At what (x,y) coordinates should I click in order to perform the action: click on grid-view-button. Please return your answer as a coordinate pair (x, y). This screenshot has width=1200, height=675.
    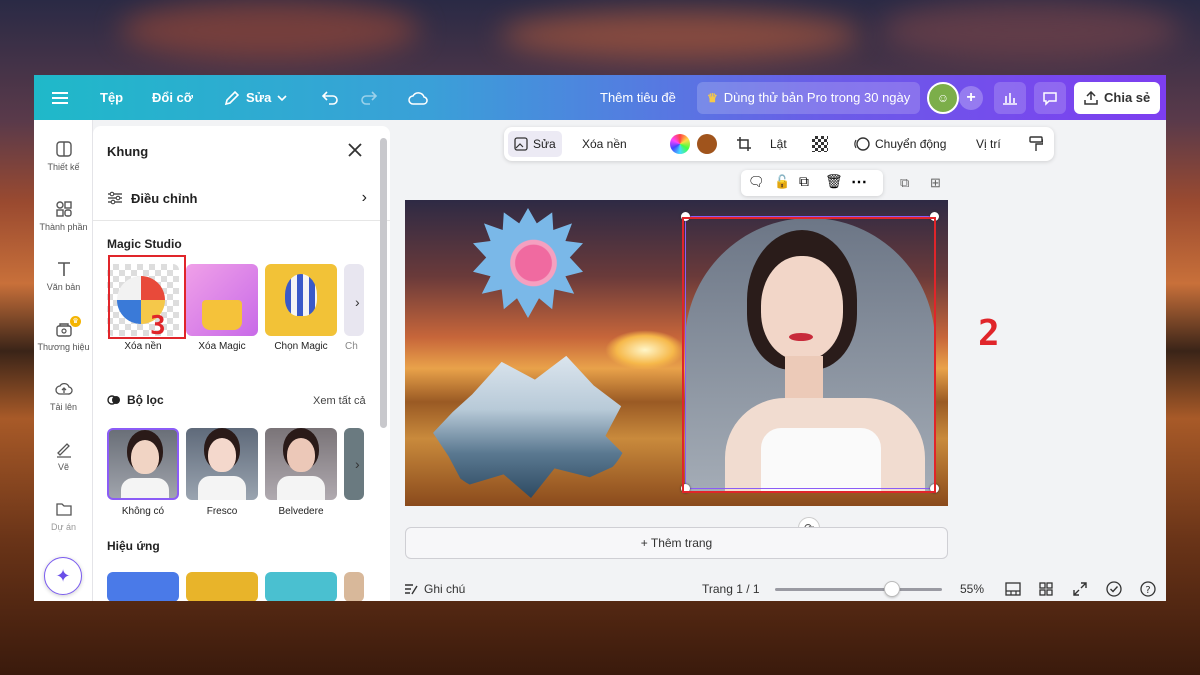
    Looking at the image, I should click on (1046, 589).